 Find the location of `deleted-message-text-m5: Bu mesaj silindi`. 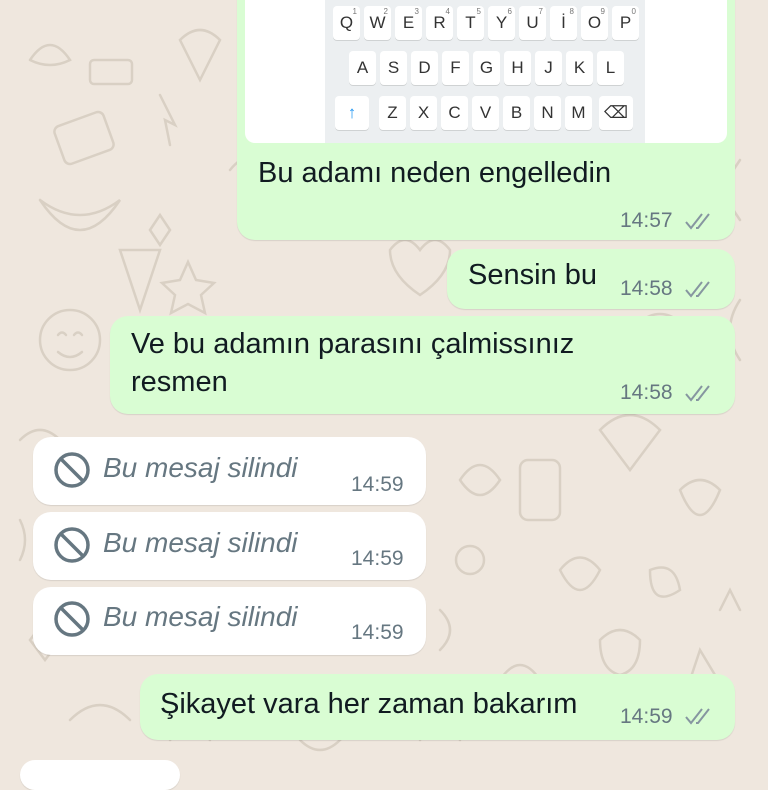

deleted-message-text-m5: Bu mesaj silindi is located at coordinates (200, 542).